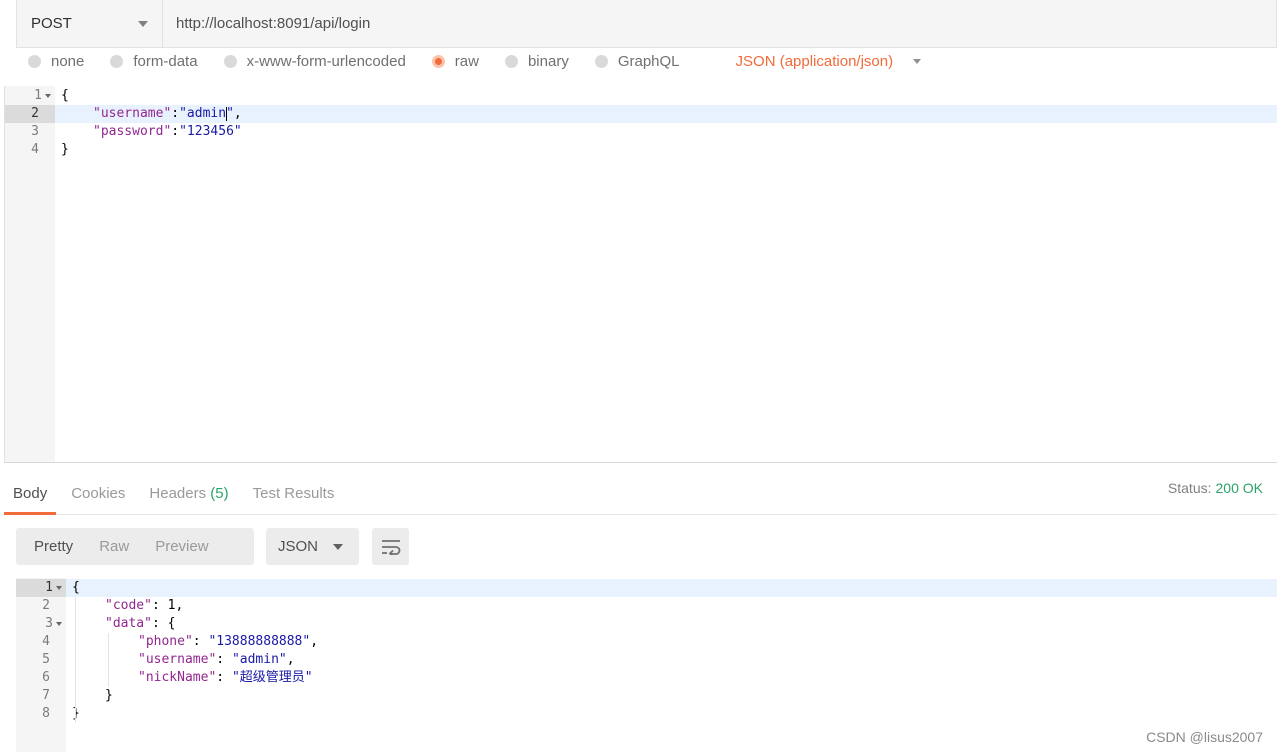 The height and width of the screenshot is (752, 1277). What do you see at coordinates (272, 677) in the screenshot?
I see `json-value: "超级管理员"` at bounding box center [272, 677].